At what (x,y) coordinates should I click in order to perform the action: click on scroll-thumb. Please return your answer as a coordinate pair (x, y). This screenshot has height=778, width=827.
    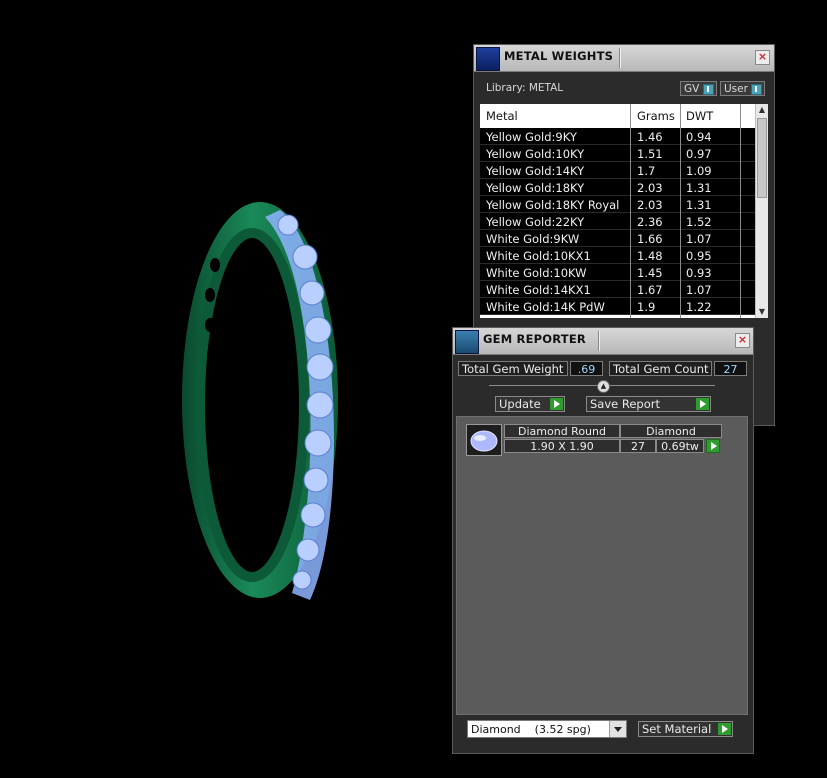
    Looking at the image, I should click on (762, 158).